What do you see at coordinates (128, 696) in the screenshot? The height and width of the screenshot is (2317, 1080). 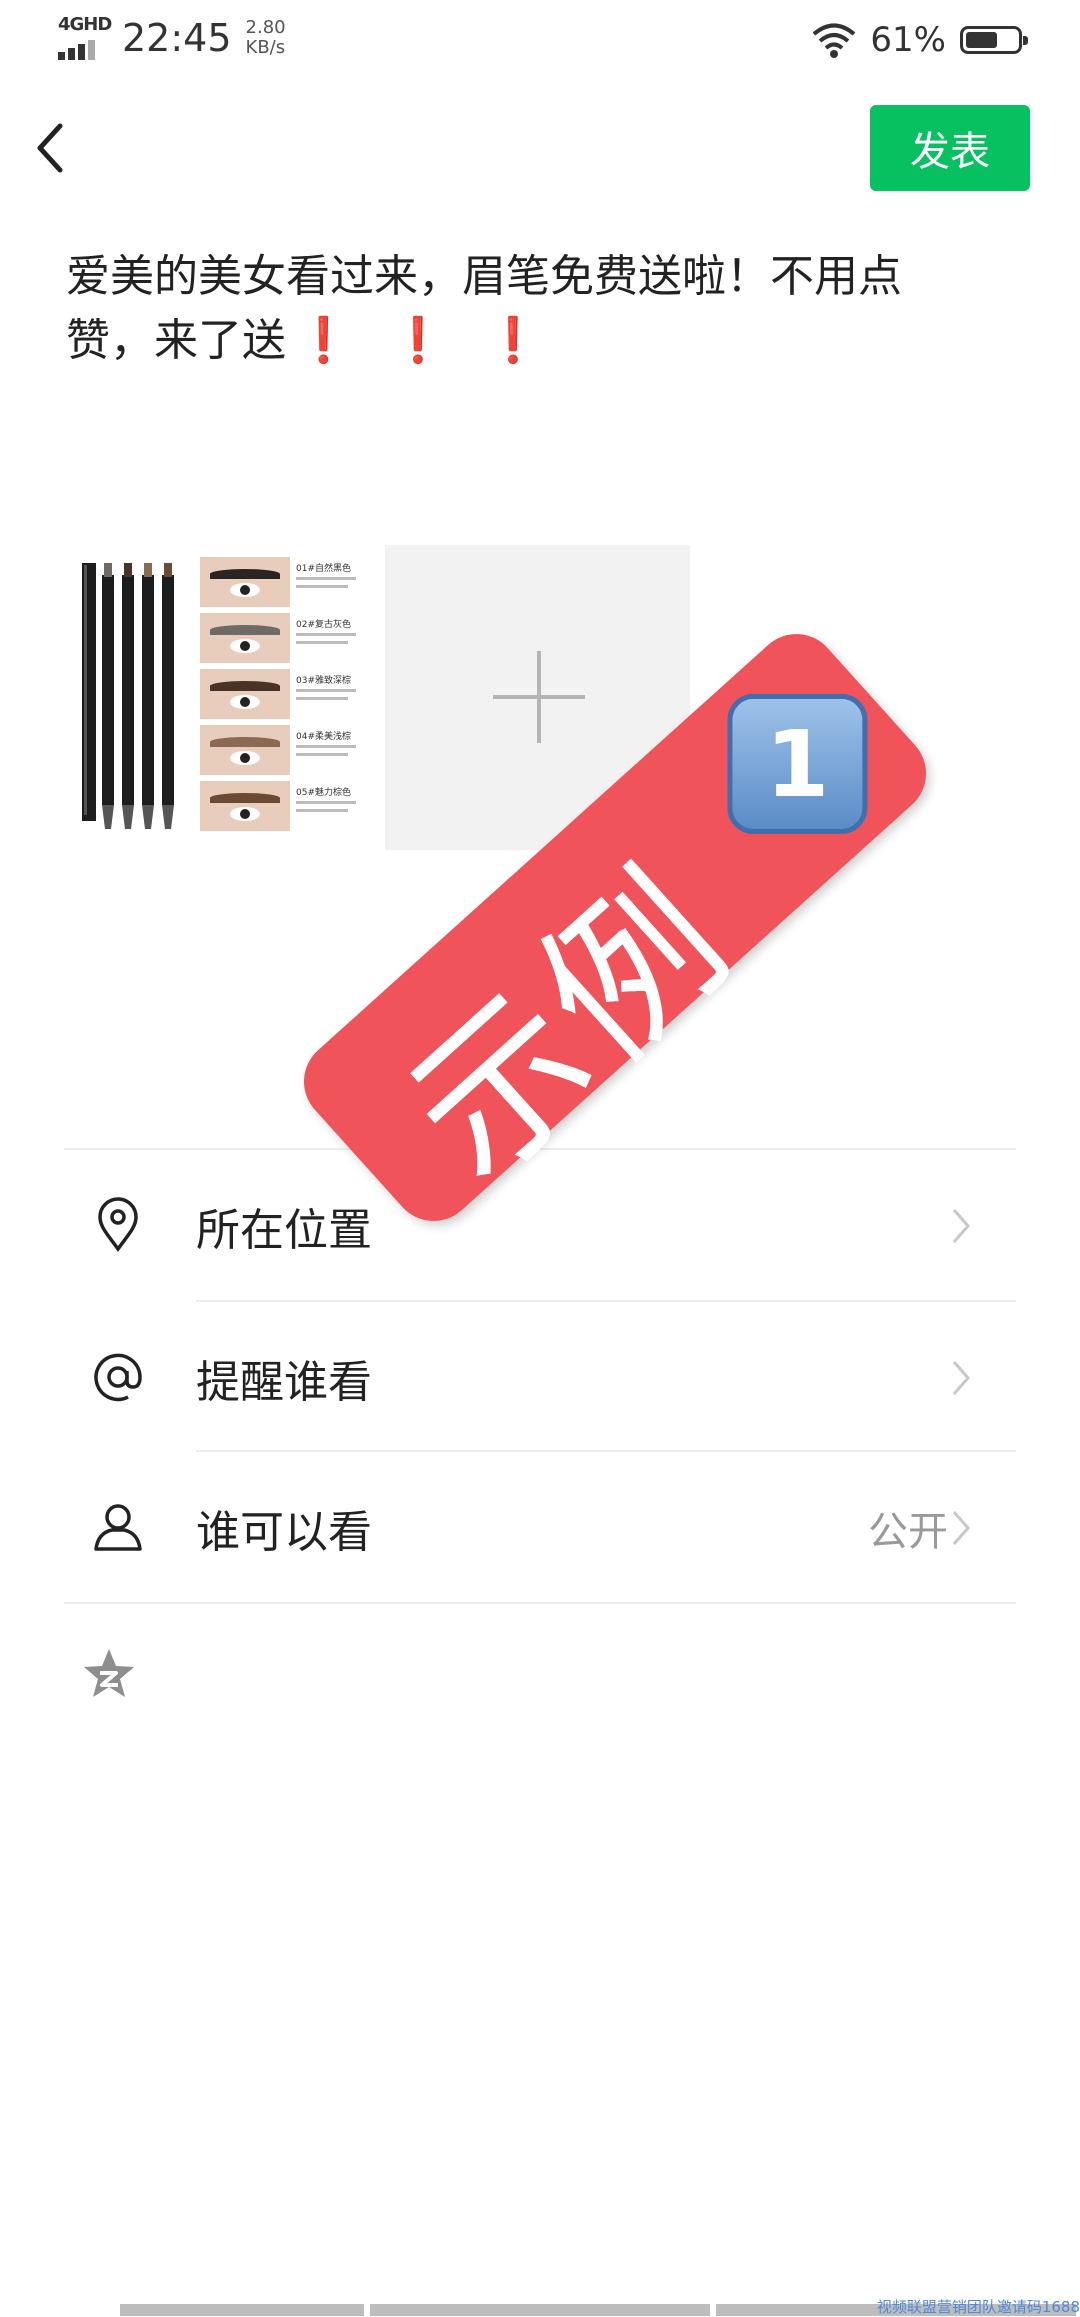 I see `eyebrow-pencils-image` at bounding box center [128, 696].